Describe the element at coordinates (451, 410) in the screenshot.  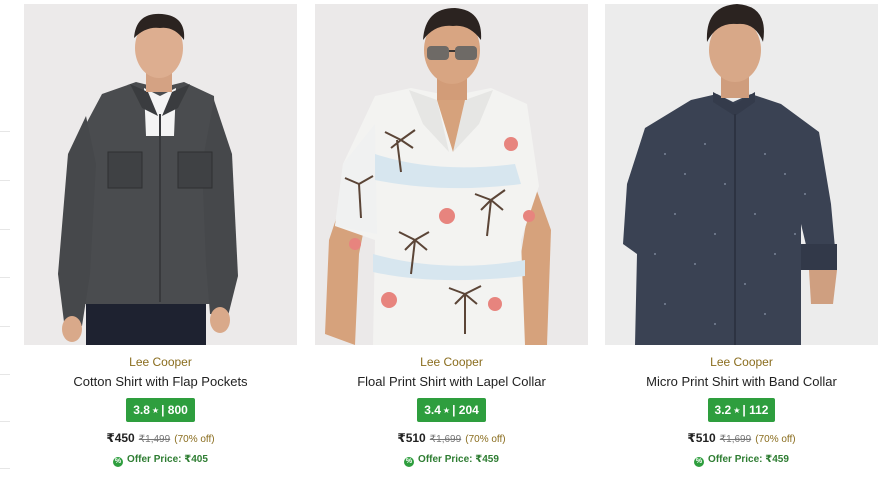
I see `rating-badge: 3.4 ★ | 204` at that location.